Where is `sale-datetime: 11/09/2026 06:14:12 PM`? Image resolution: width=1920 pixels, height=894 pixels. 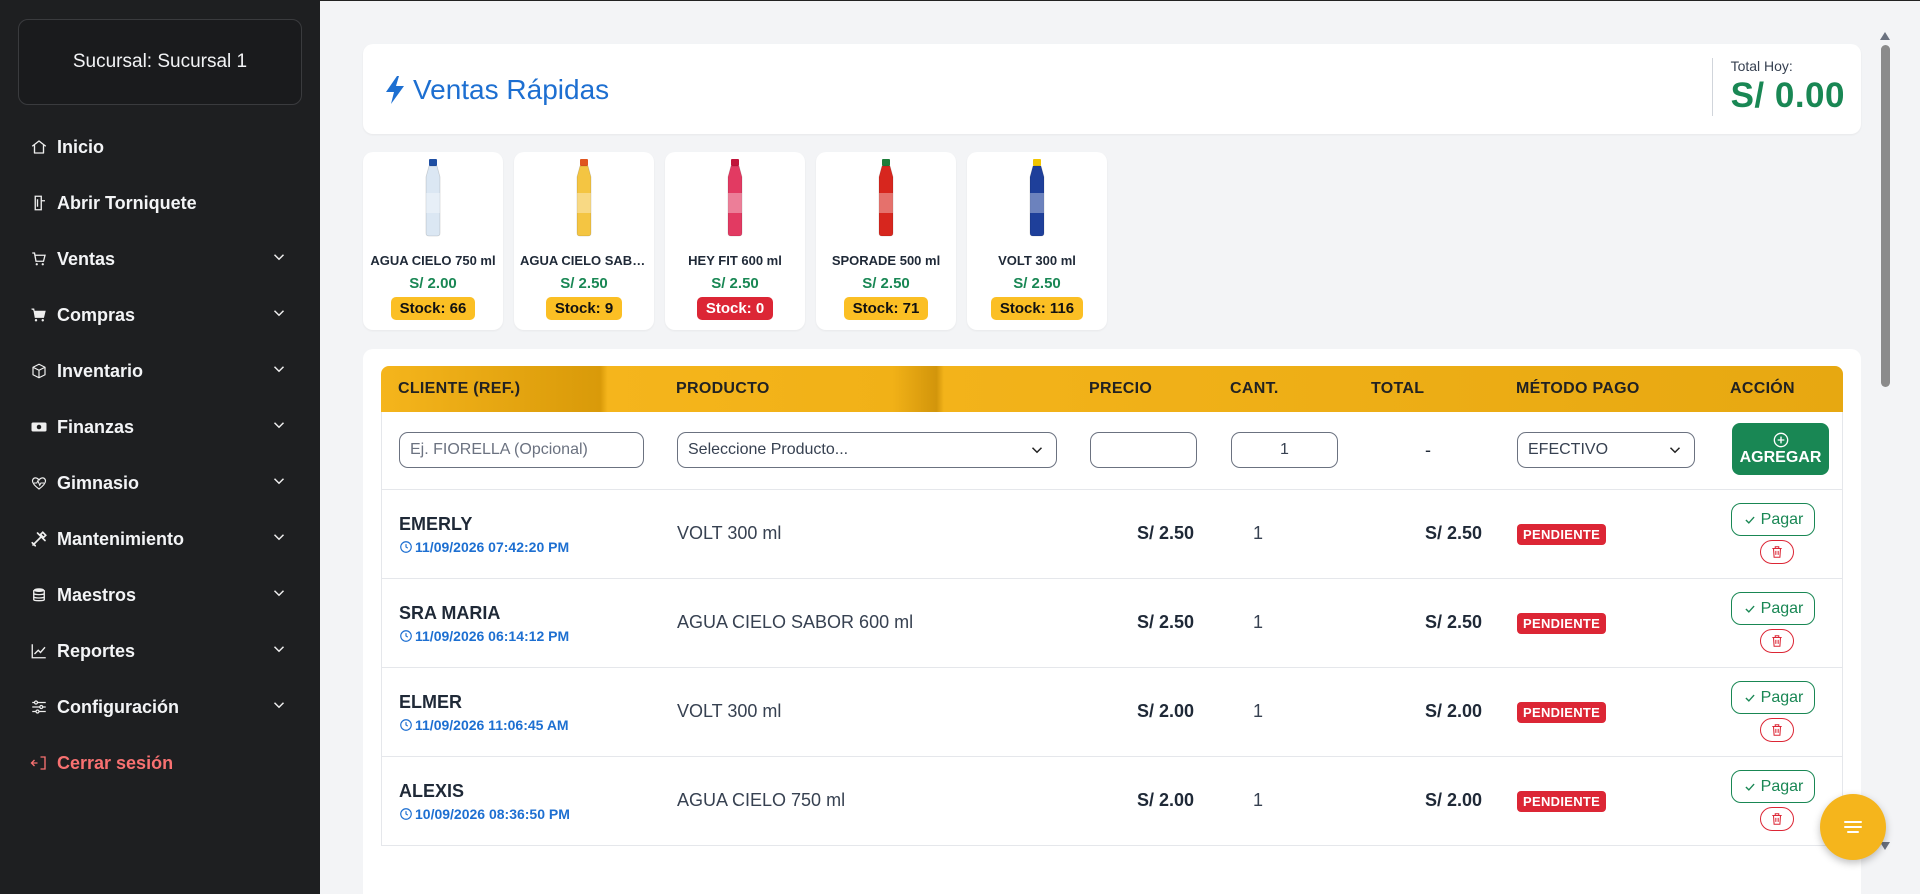
sale-datetime: 11/09/2026 06:14:12 PM is located at coordinates (484, 636).